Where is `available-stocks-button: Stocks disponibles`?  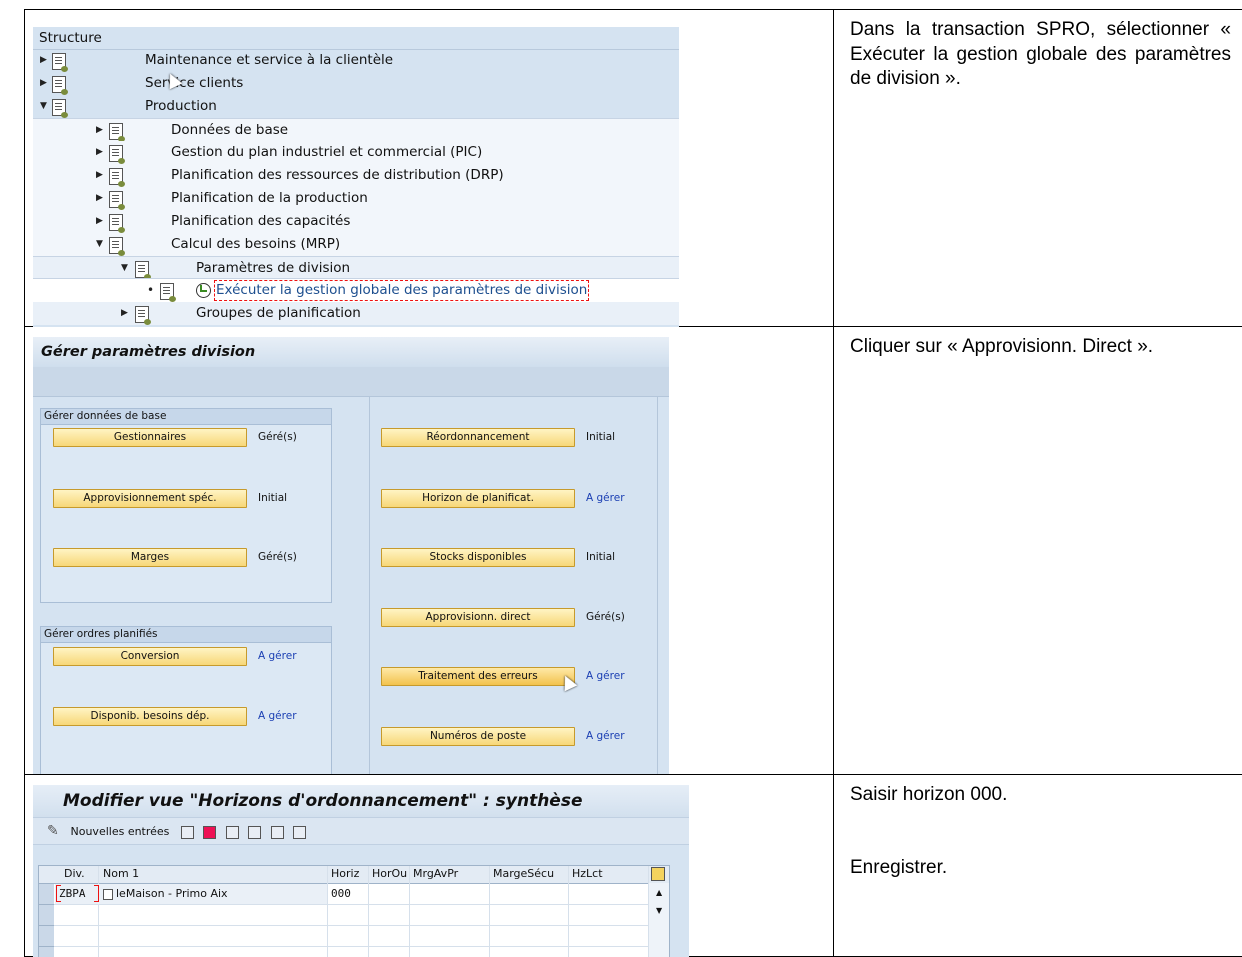
available-stocks-button: Stocks disponibles is located at coordinates (478, 557).